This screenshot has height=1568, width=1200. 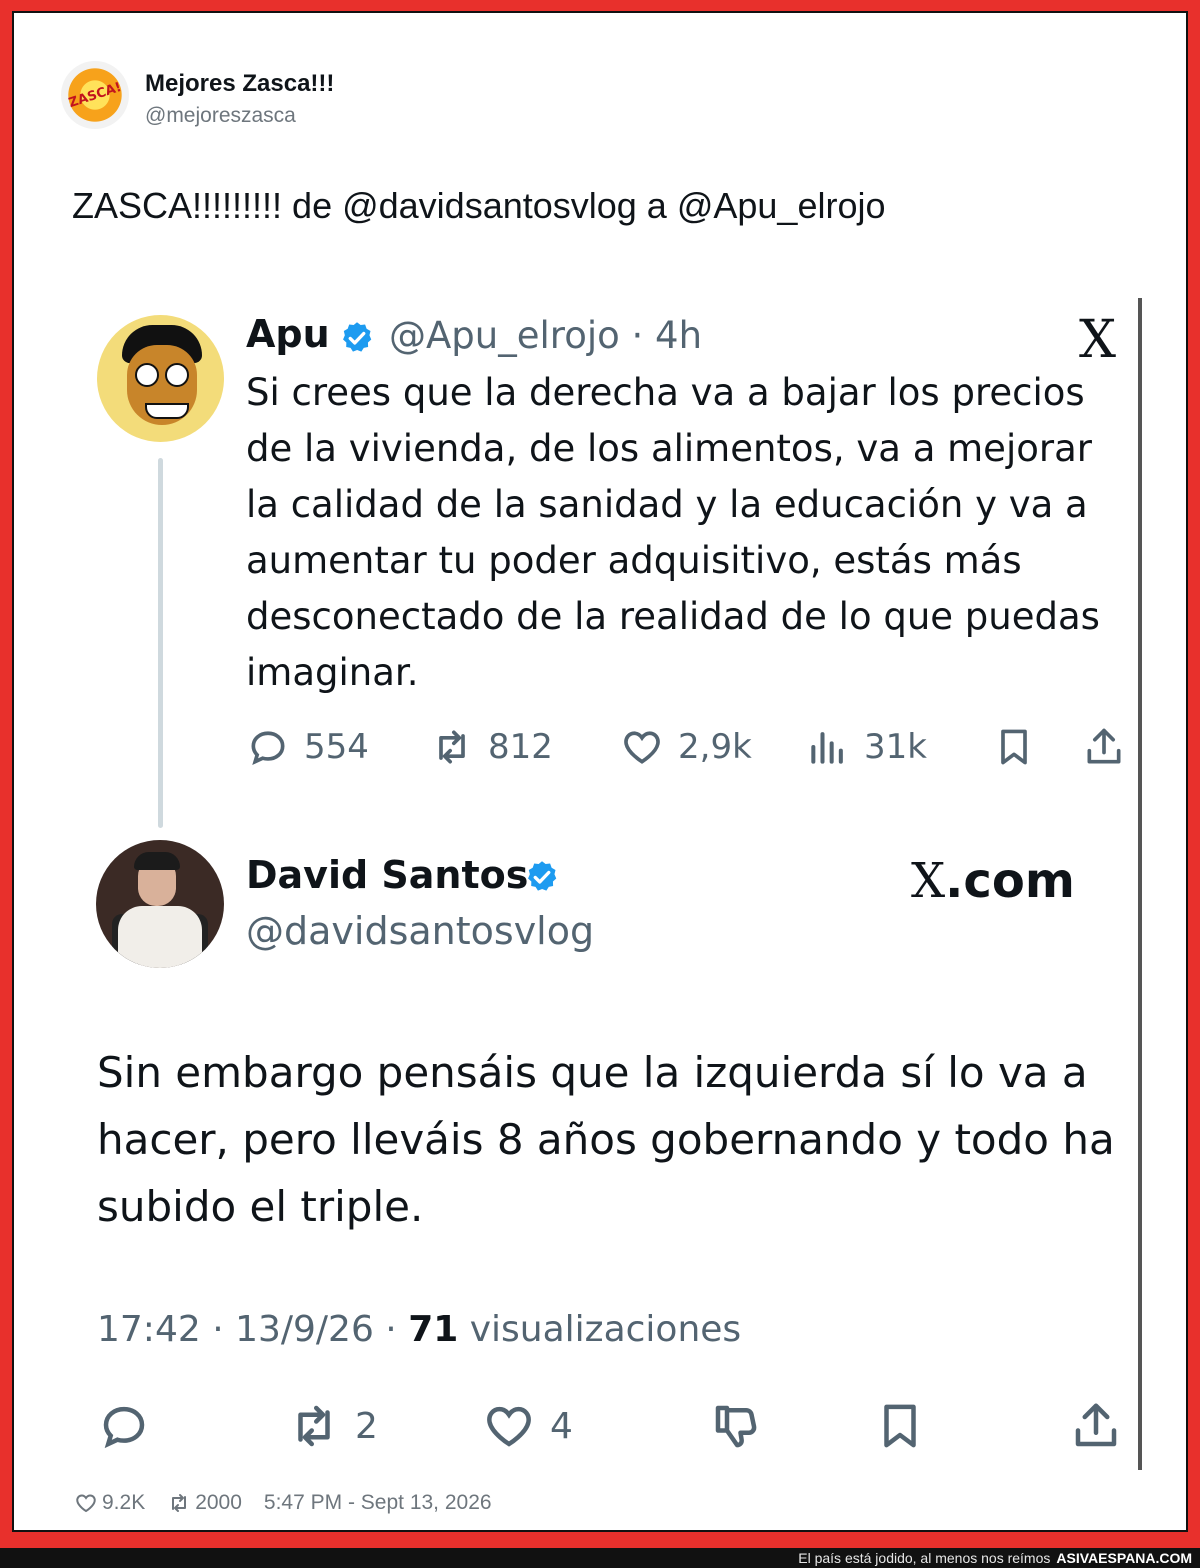 I want to click on repost-button: 2, so click(x=332, y=1426).